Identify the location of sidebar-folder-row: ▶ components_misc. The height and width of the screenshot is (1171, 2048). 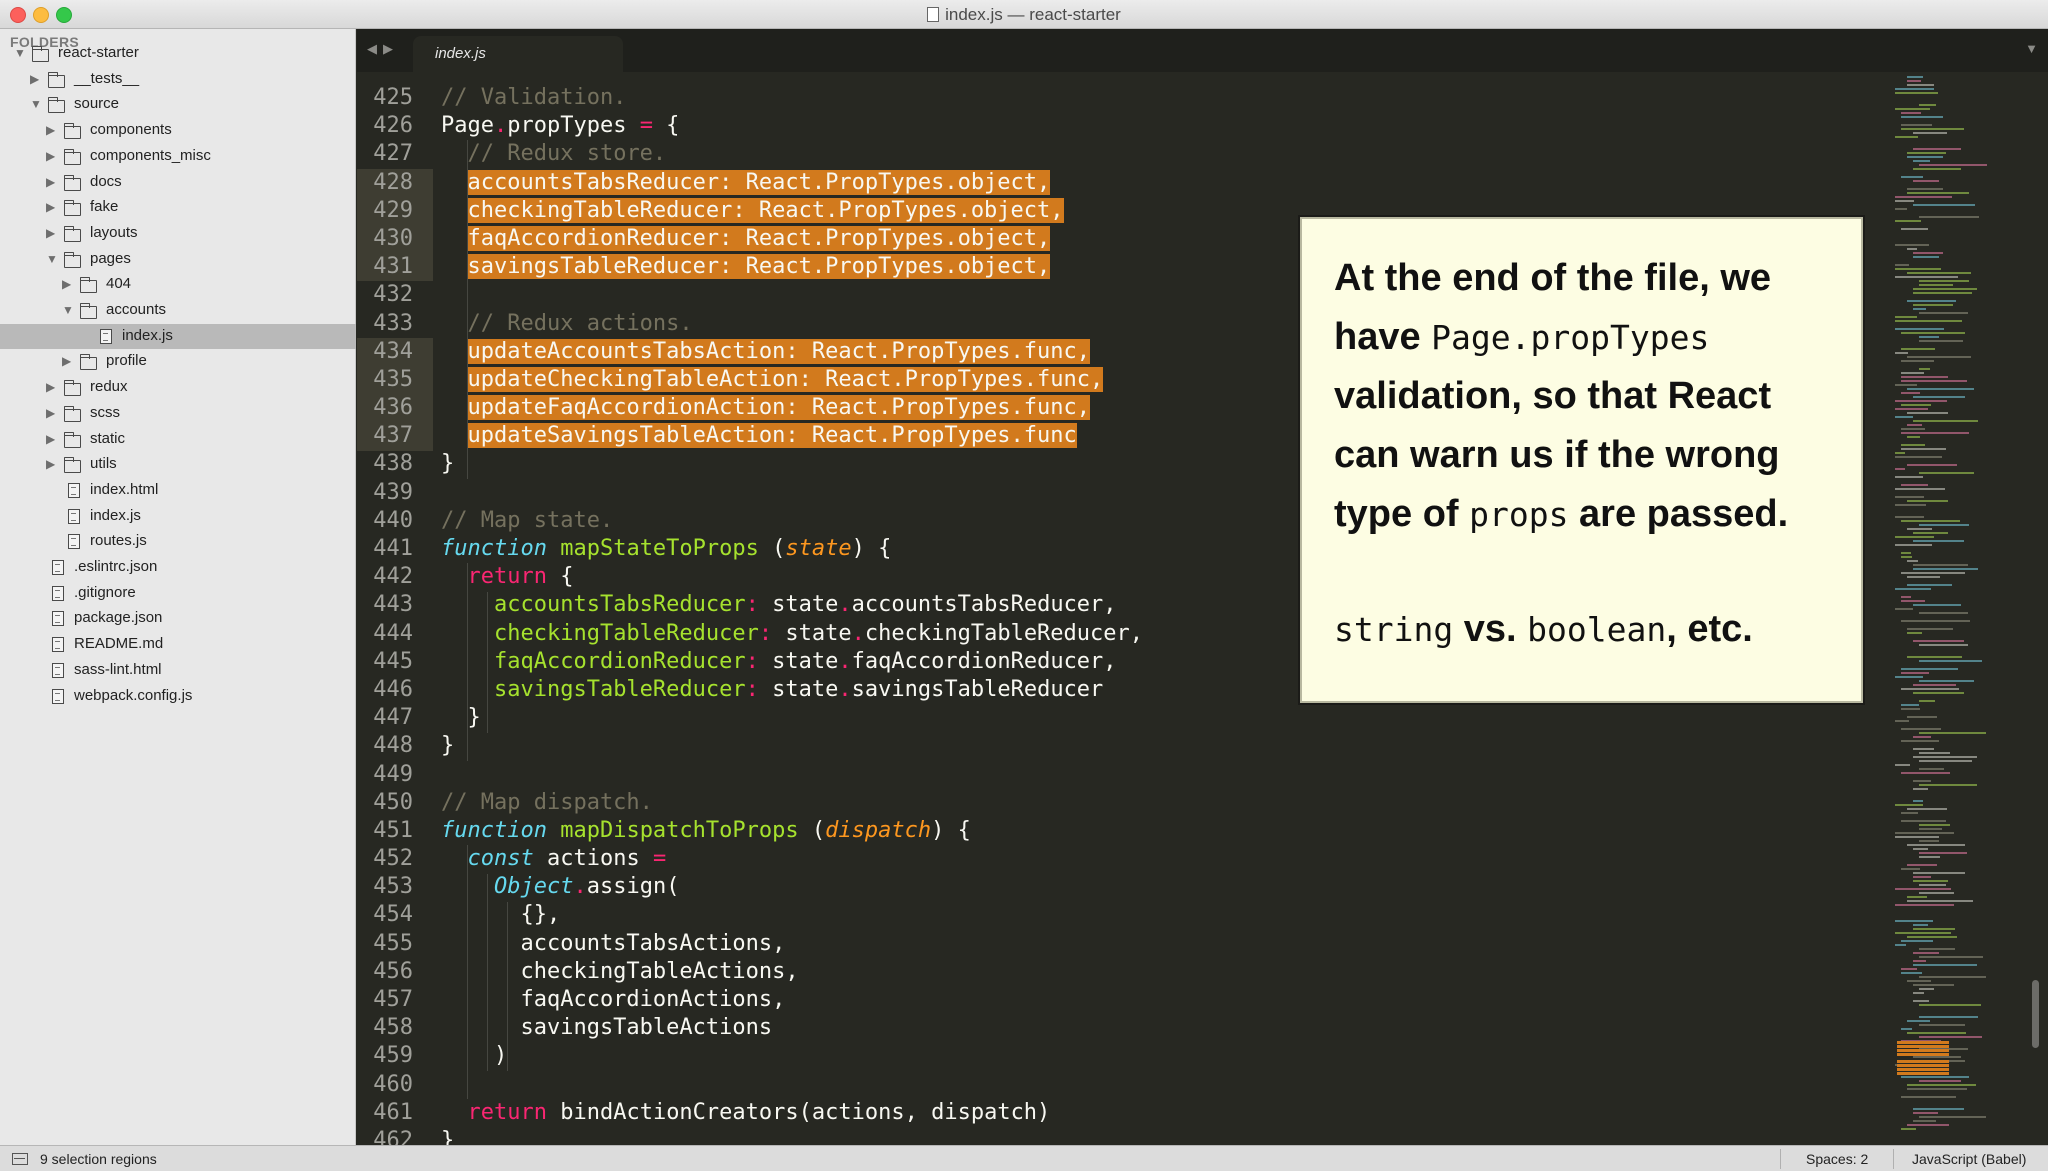
(178, 156).